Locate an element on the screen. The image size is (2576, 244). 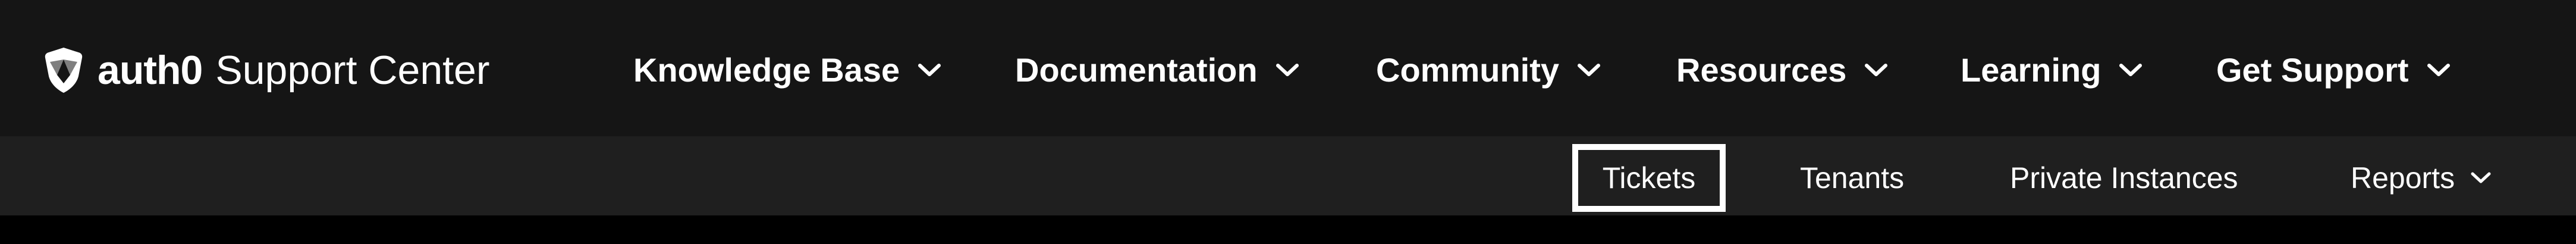
tab-reports: Reports is located at coordinates (2421, 178).